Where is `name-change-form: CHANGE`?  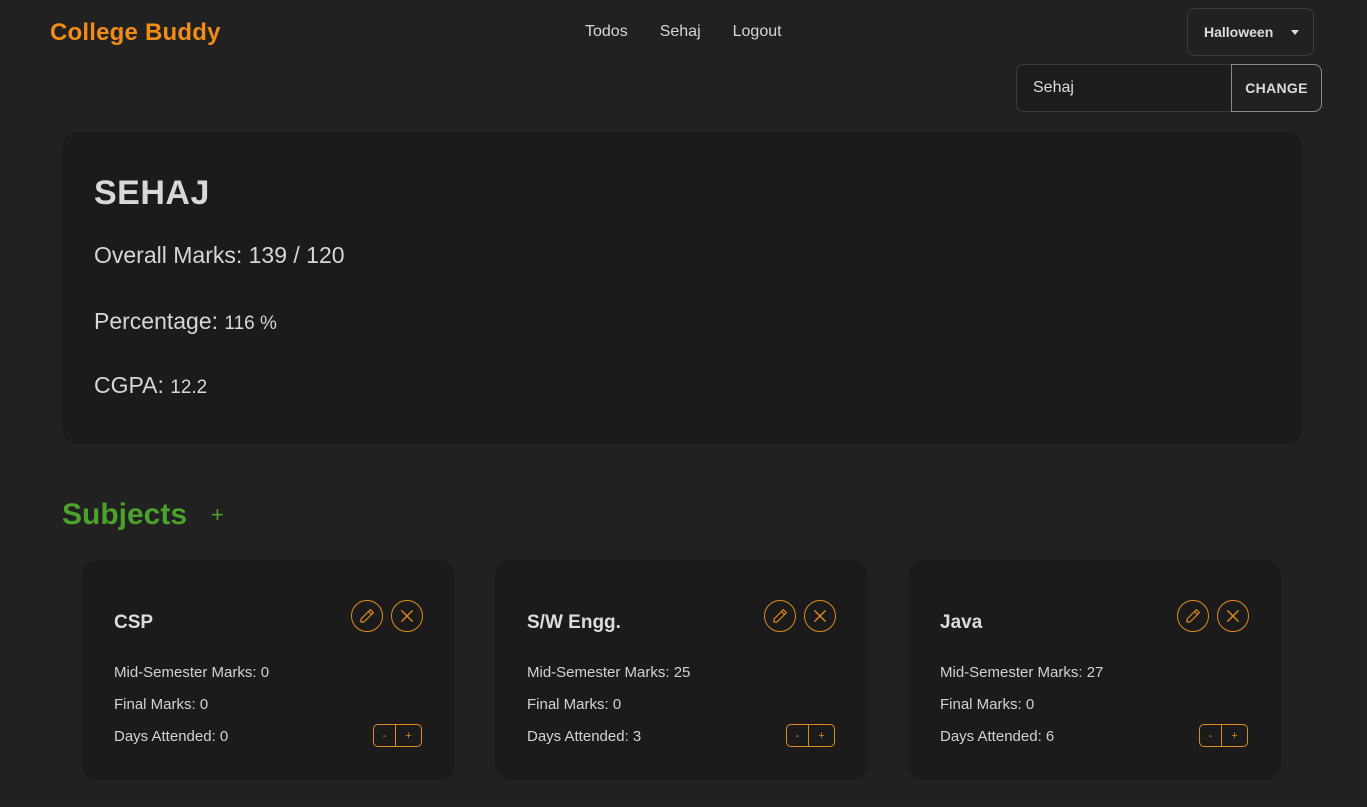
name-change-form: CHANGE is located at coordinates (1169, 88).